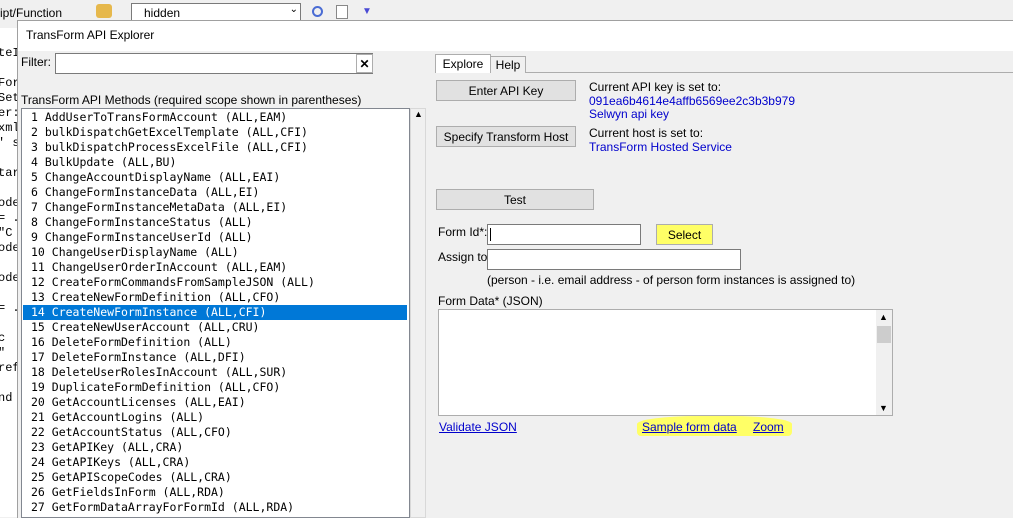 The width and height of the screenshot is (1013, 518). I want to click on close-icon: ✕, so click(364, 63).